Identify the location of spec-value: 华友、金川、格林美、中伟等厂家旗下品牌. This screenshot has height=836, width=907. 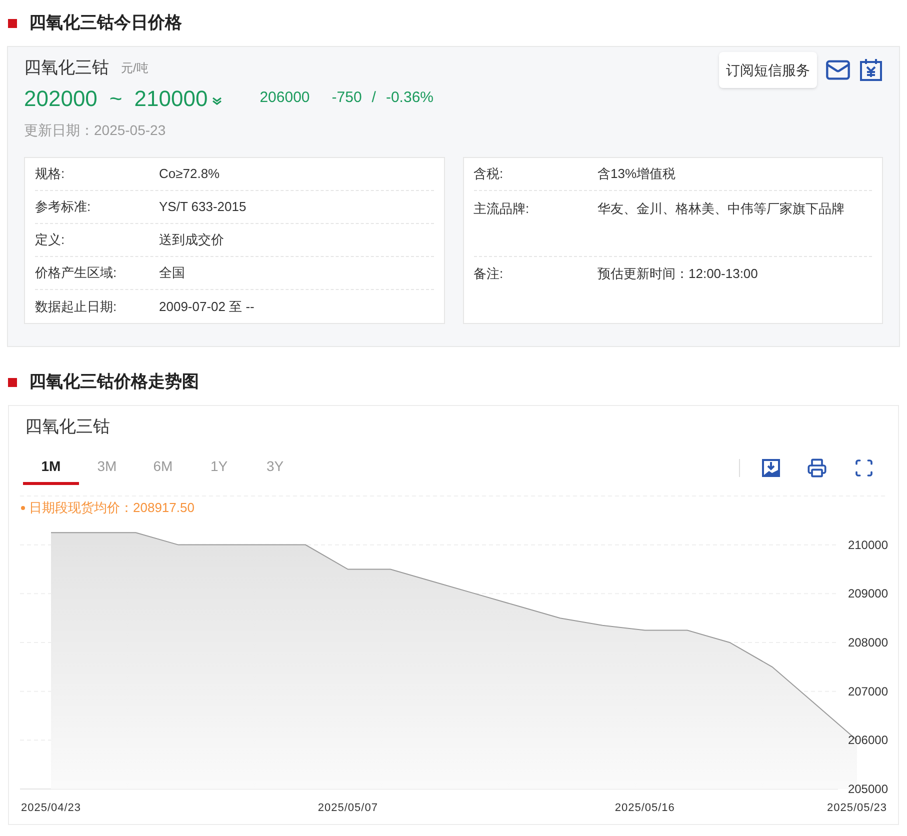
(721, 209).